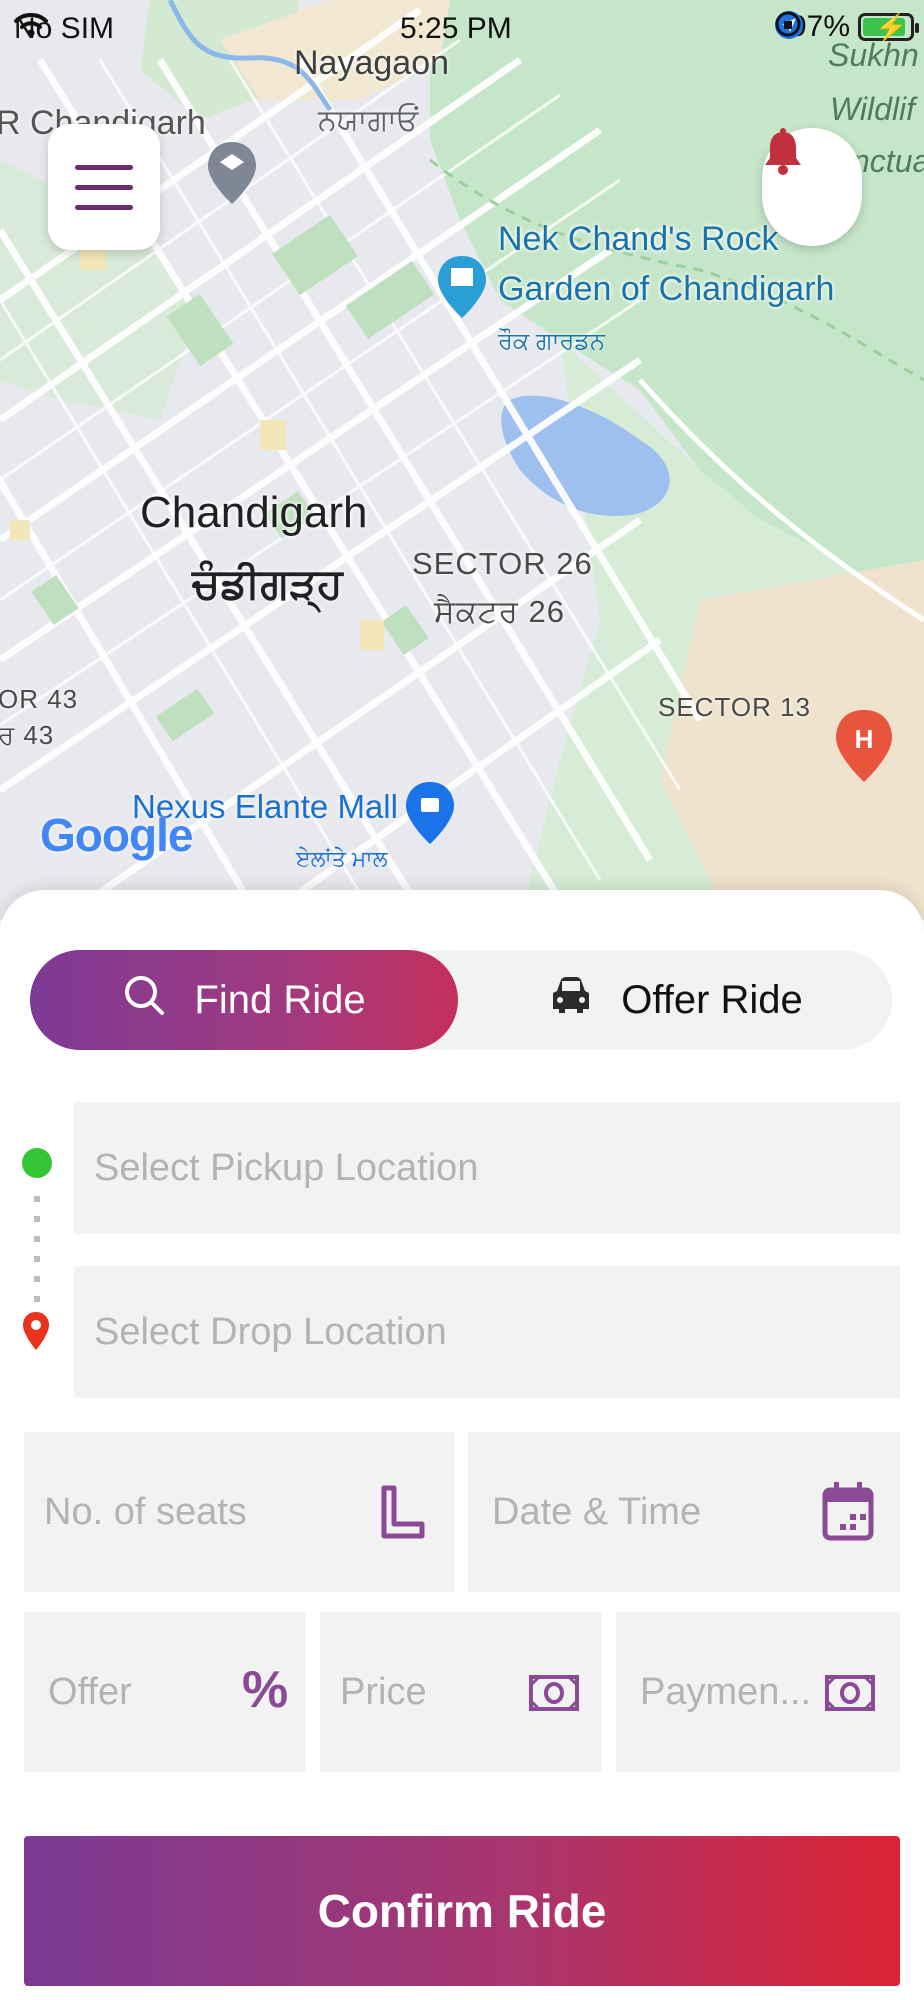  What do you see at coordinates (499, 611) in the screenshot?
I see `map-label-sector26-pa: ਸੈਕਟਰ 26` at bounding box center [499, 611].